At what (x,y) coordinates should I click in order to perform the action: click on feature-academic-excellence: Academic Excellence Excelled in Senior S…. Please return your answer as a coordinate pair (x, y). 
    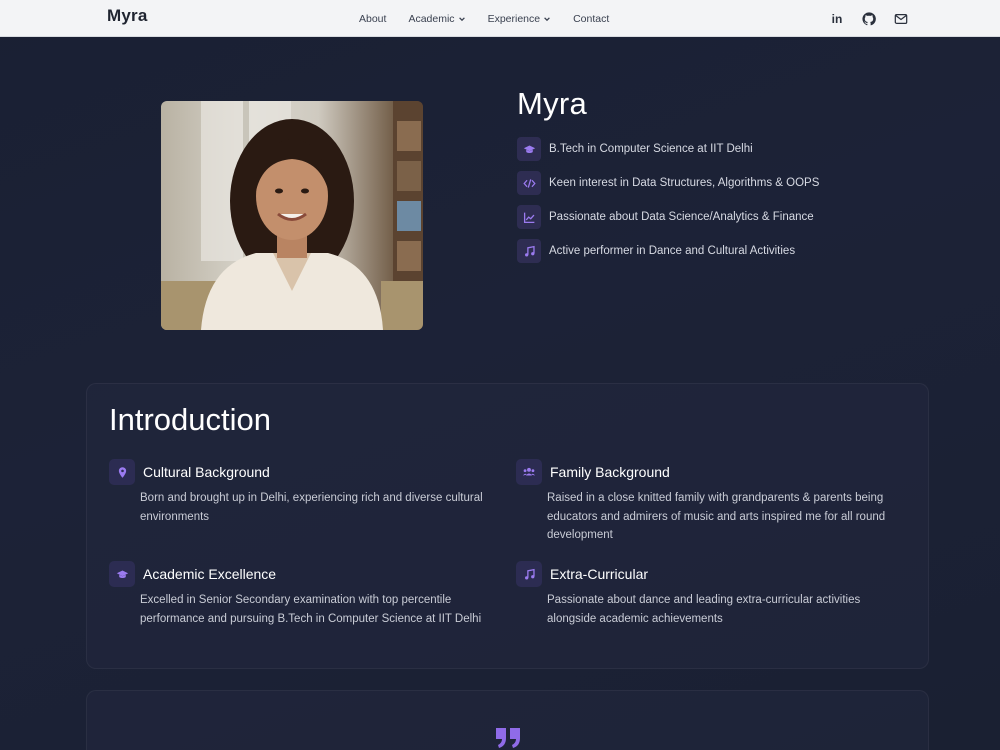
    Looking at the image, I should click on (299, 594).